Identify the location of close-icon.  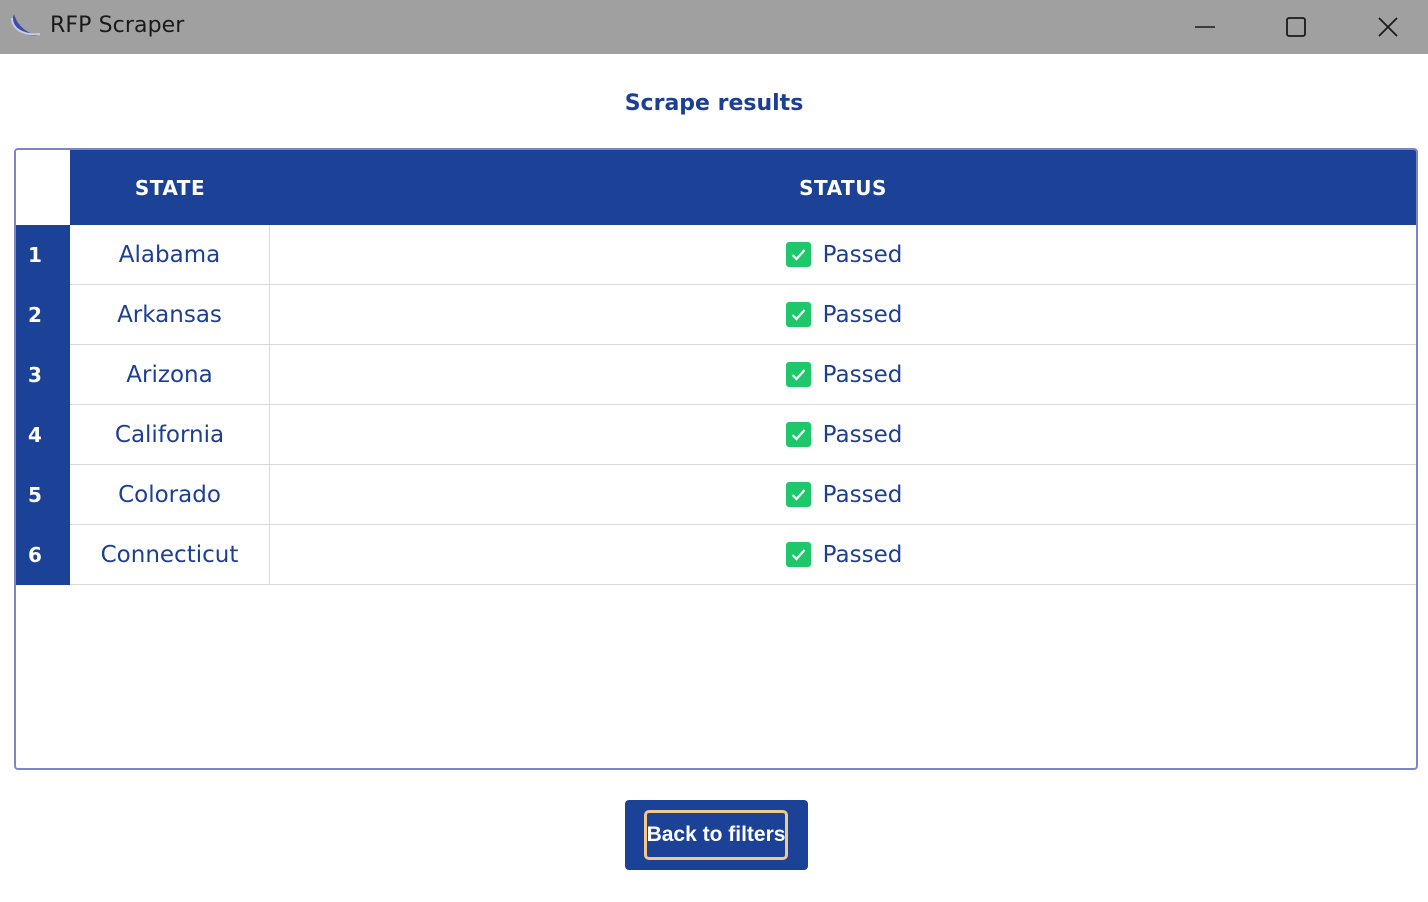
(1388, 27).